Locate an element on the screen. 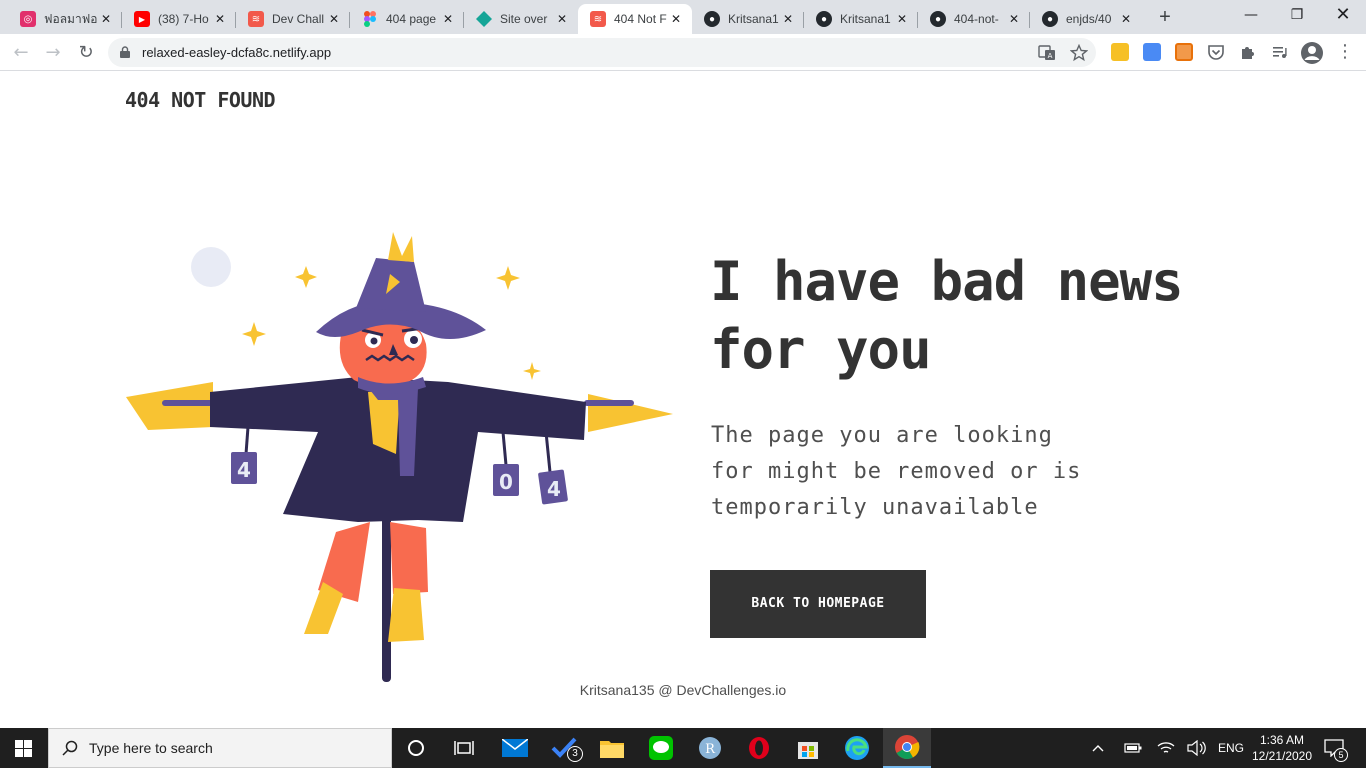 This screenshot has width=1366, height=768. battery-button is located at coordinates (1133, 748).